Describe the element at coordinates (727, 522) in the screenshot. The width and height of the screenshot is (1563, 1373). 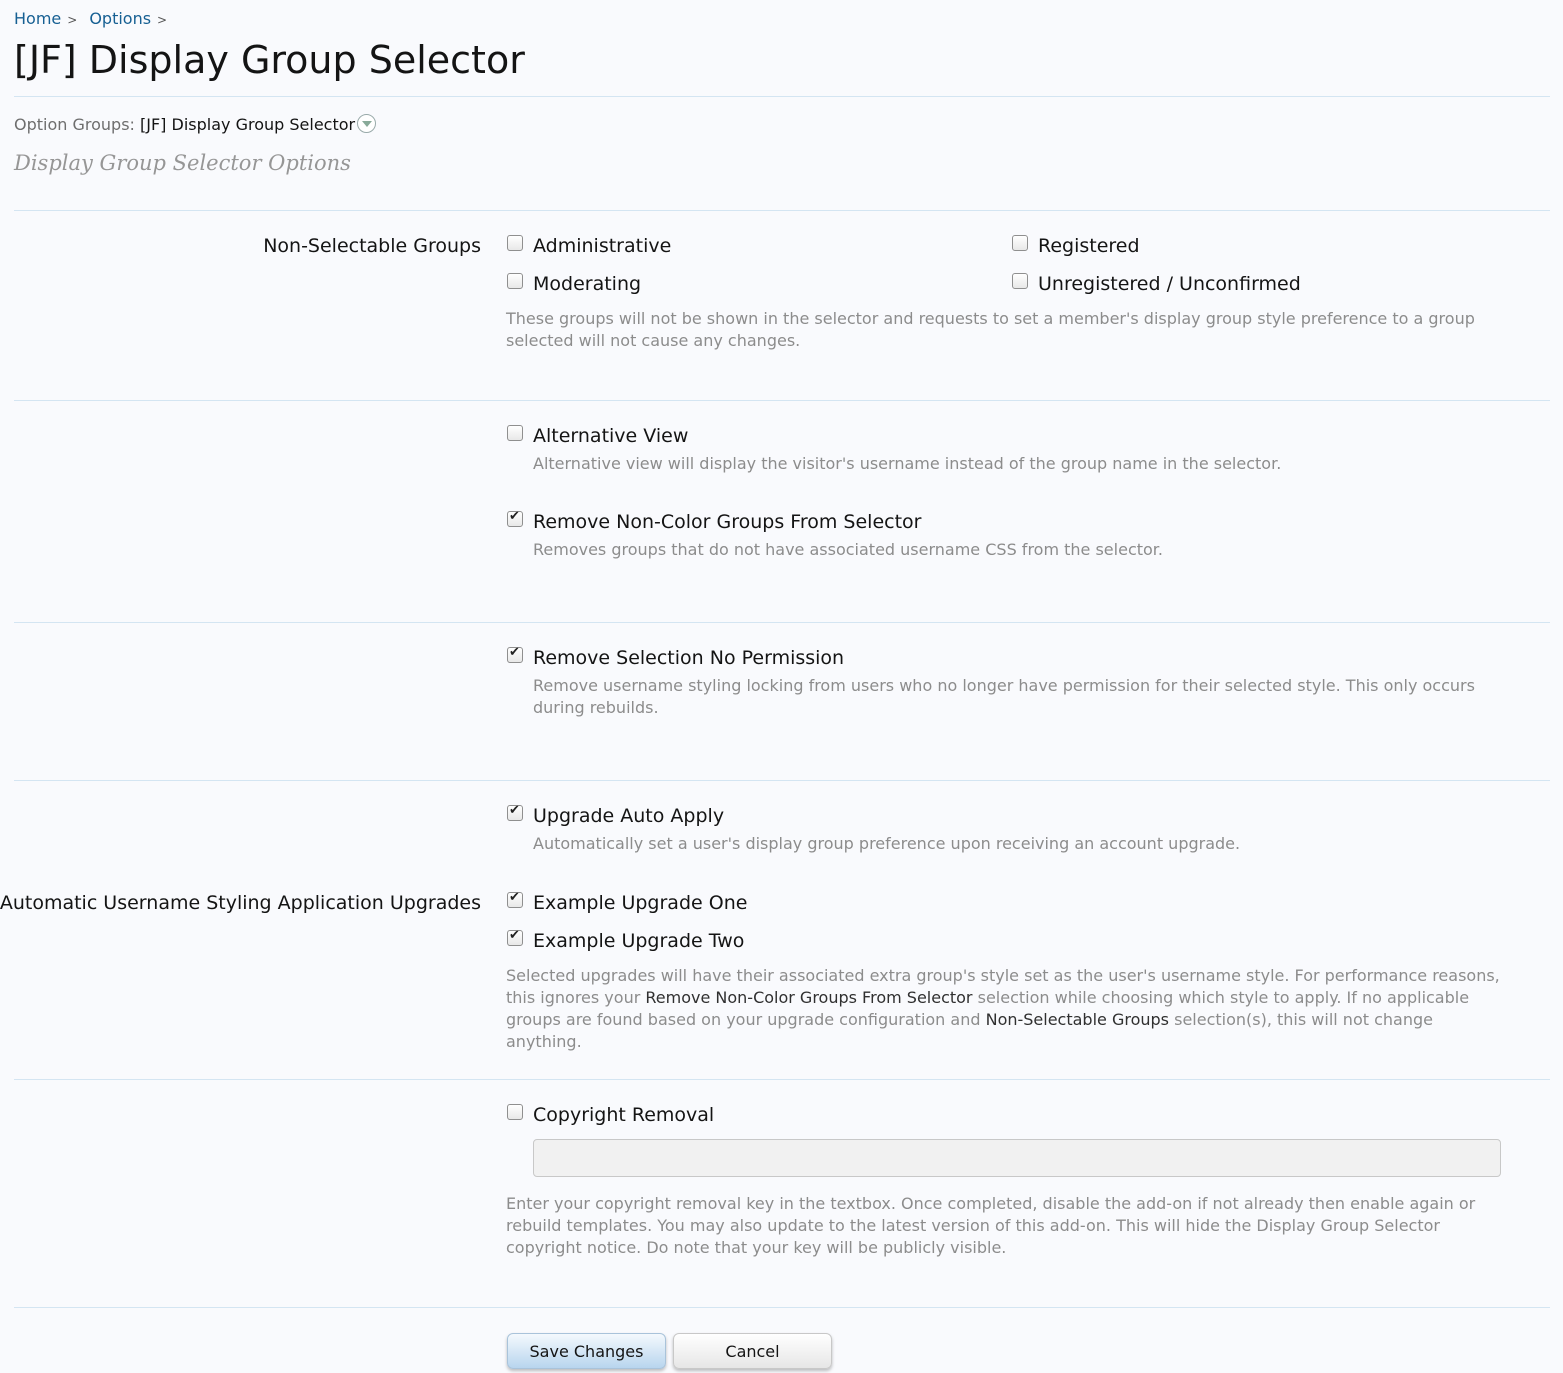
I see `checkbox-label-remove-non-color: Remove Non-Color Groups From Selector` at that location.